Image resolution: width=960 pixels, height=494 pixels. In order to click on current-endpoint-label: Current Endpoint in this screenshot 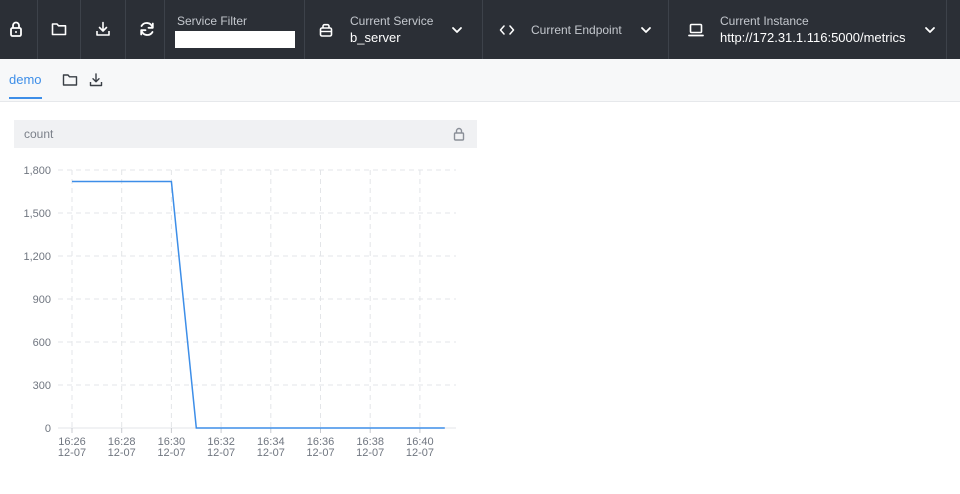, I will do `click(576, 30)`.